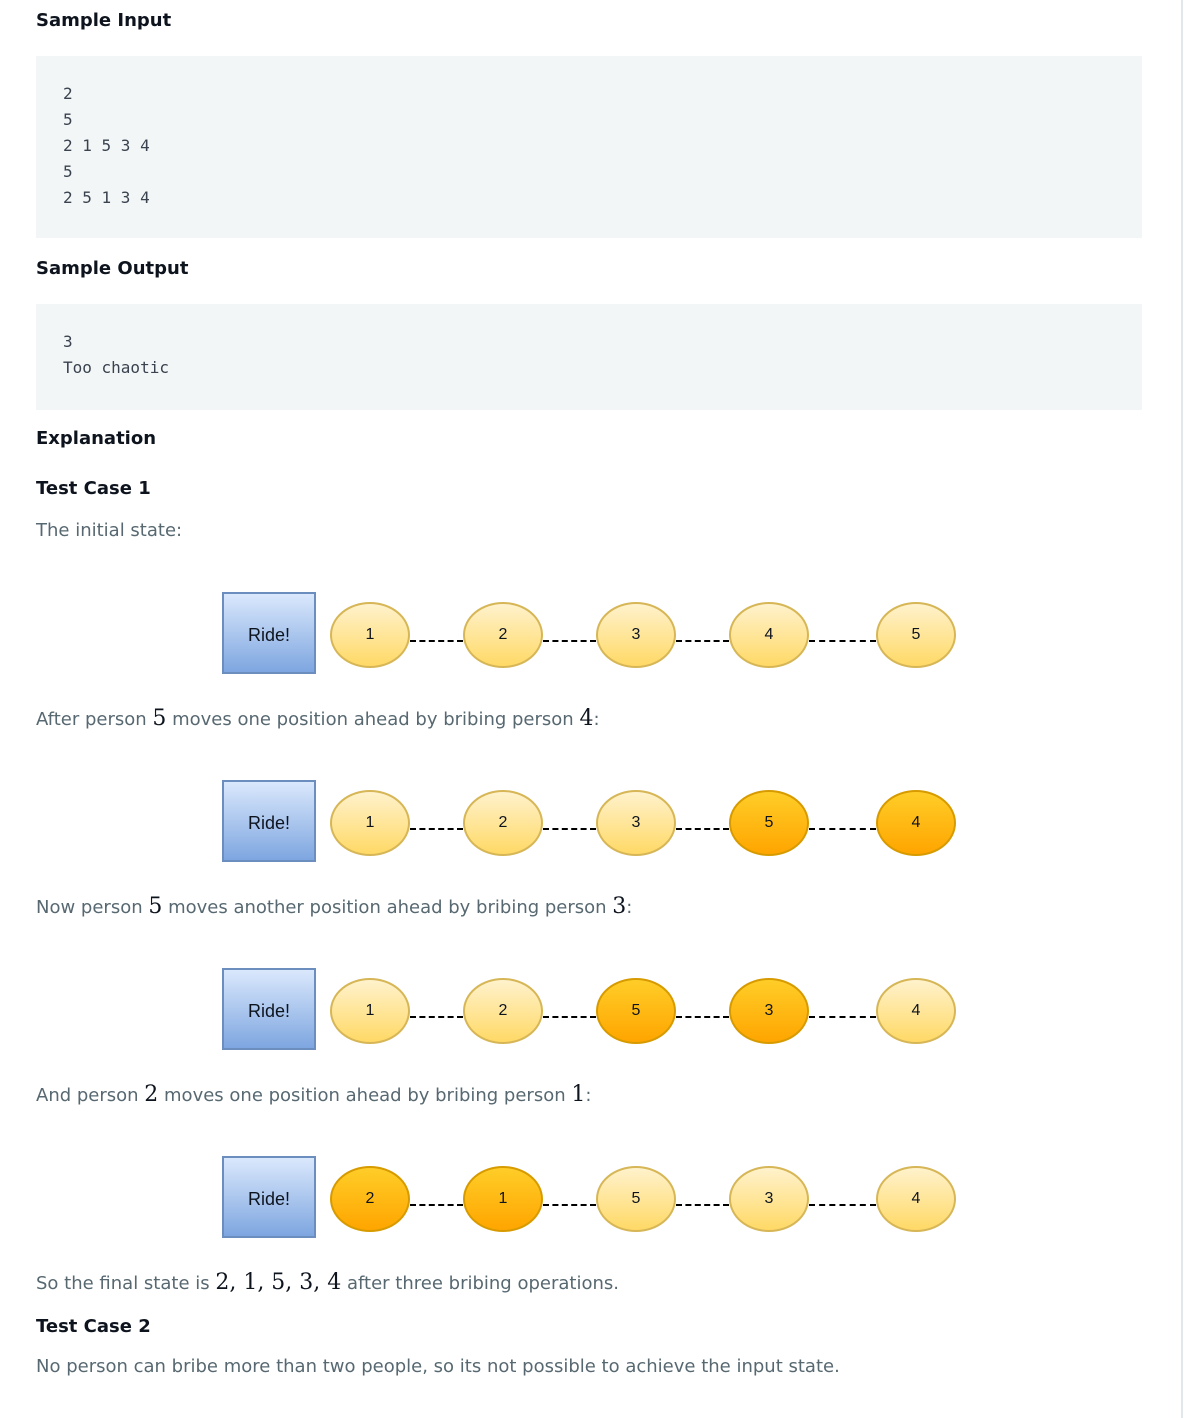 The image size is (1184, 1418). I want to click on step-text: So the final state is, so click(126, 1283).